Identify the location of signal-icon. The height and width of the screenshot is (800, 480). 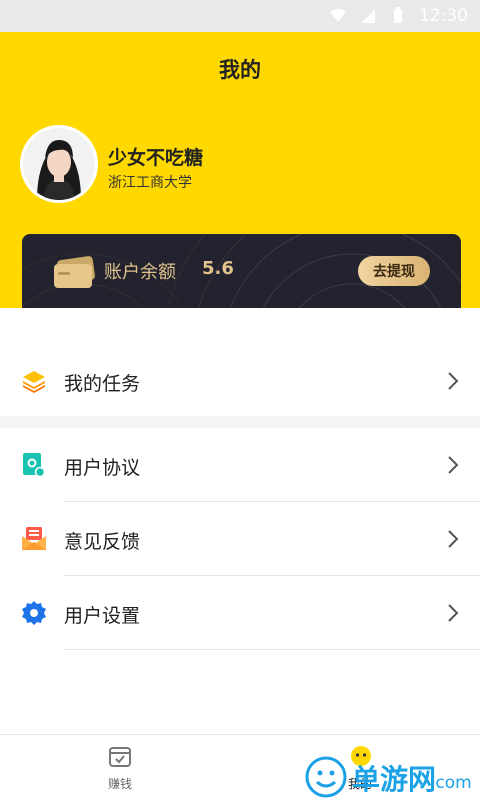
(368, 16).